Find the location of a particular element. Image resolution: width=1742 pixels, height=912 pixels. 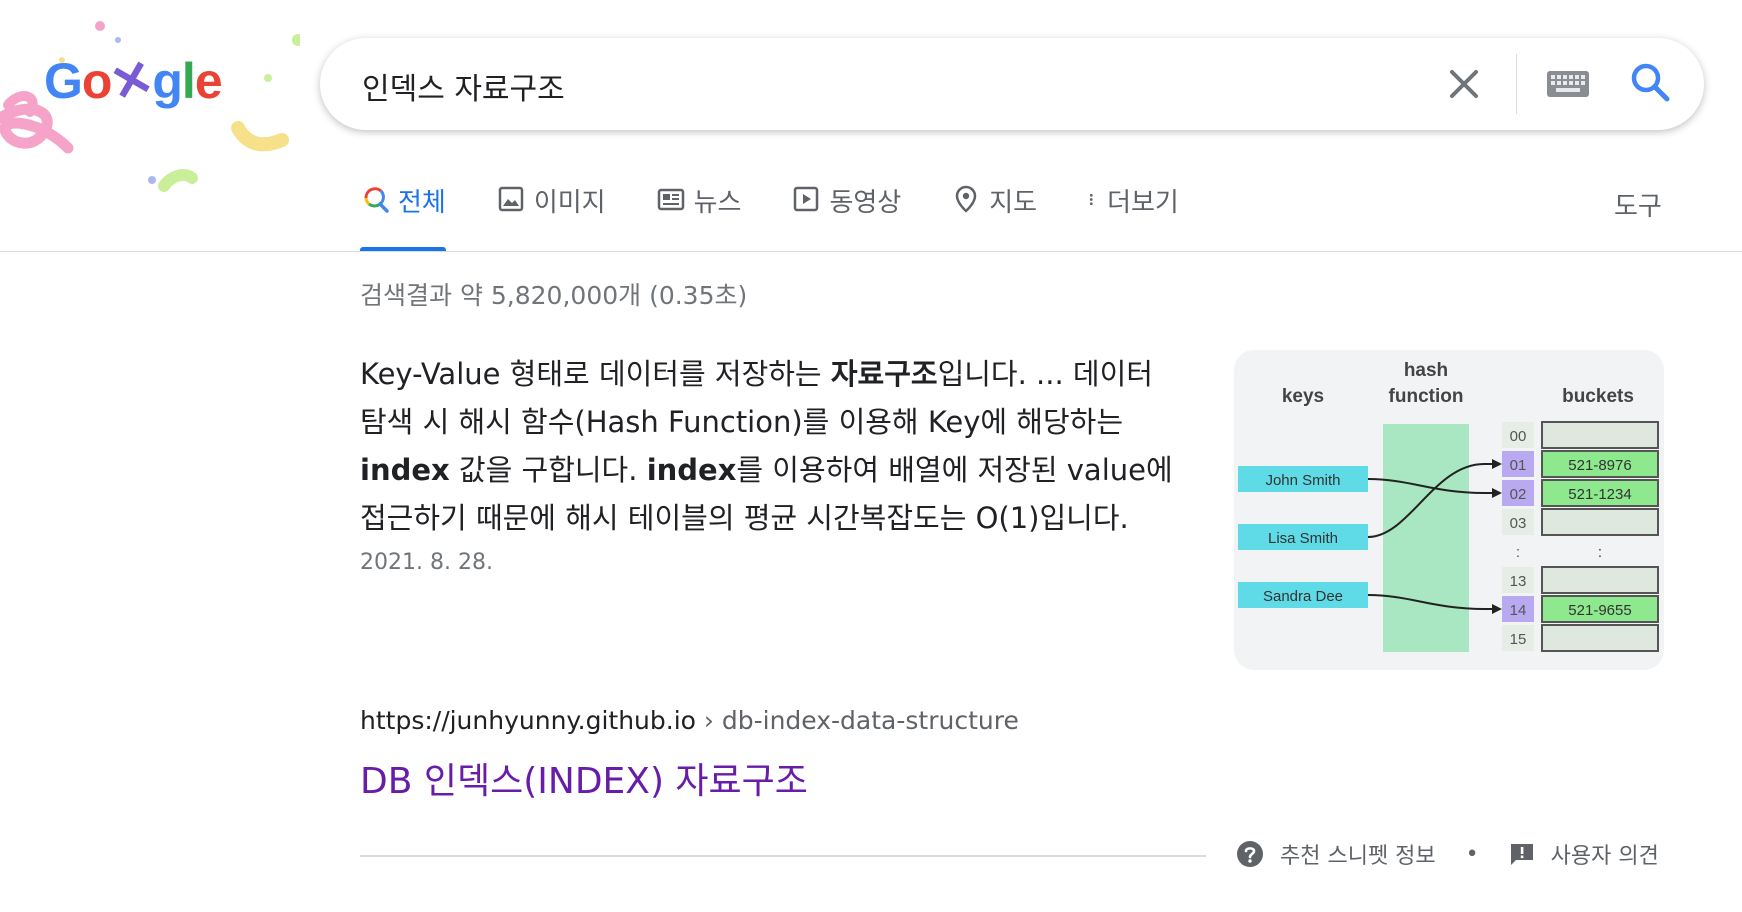

tab-all: 전체 is located at coordinates (403, 217).